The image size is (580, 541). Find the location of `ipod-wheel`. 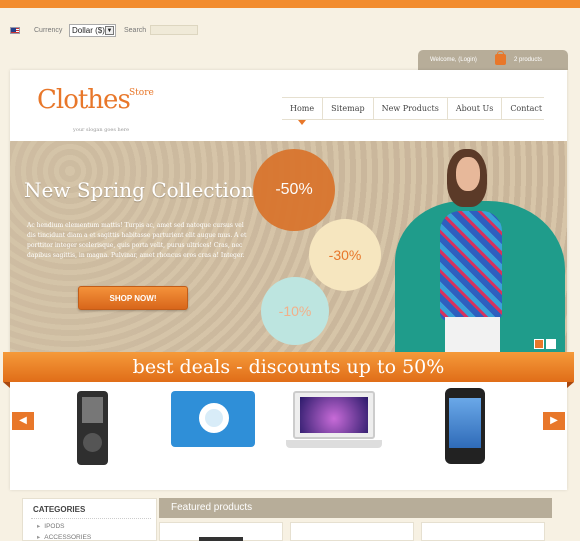

ipod-wheel is located at coordinates (92, 442).